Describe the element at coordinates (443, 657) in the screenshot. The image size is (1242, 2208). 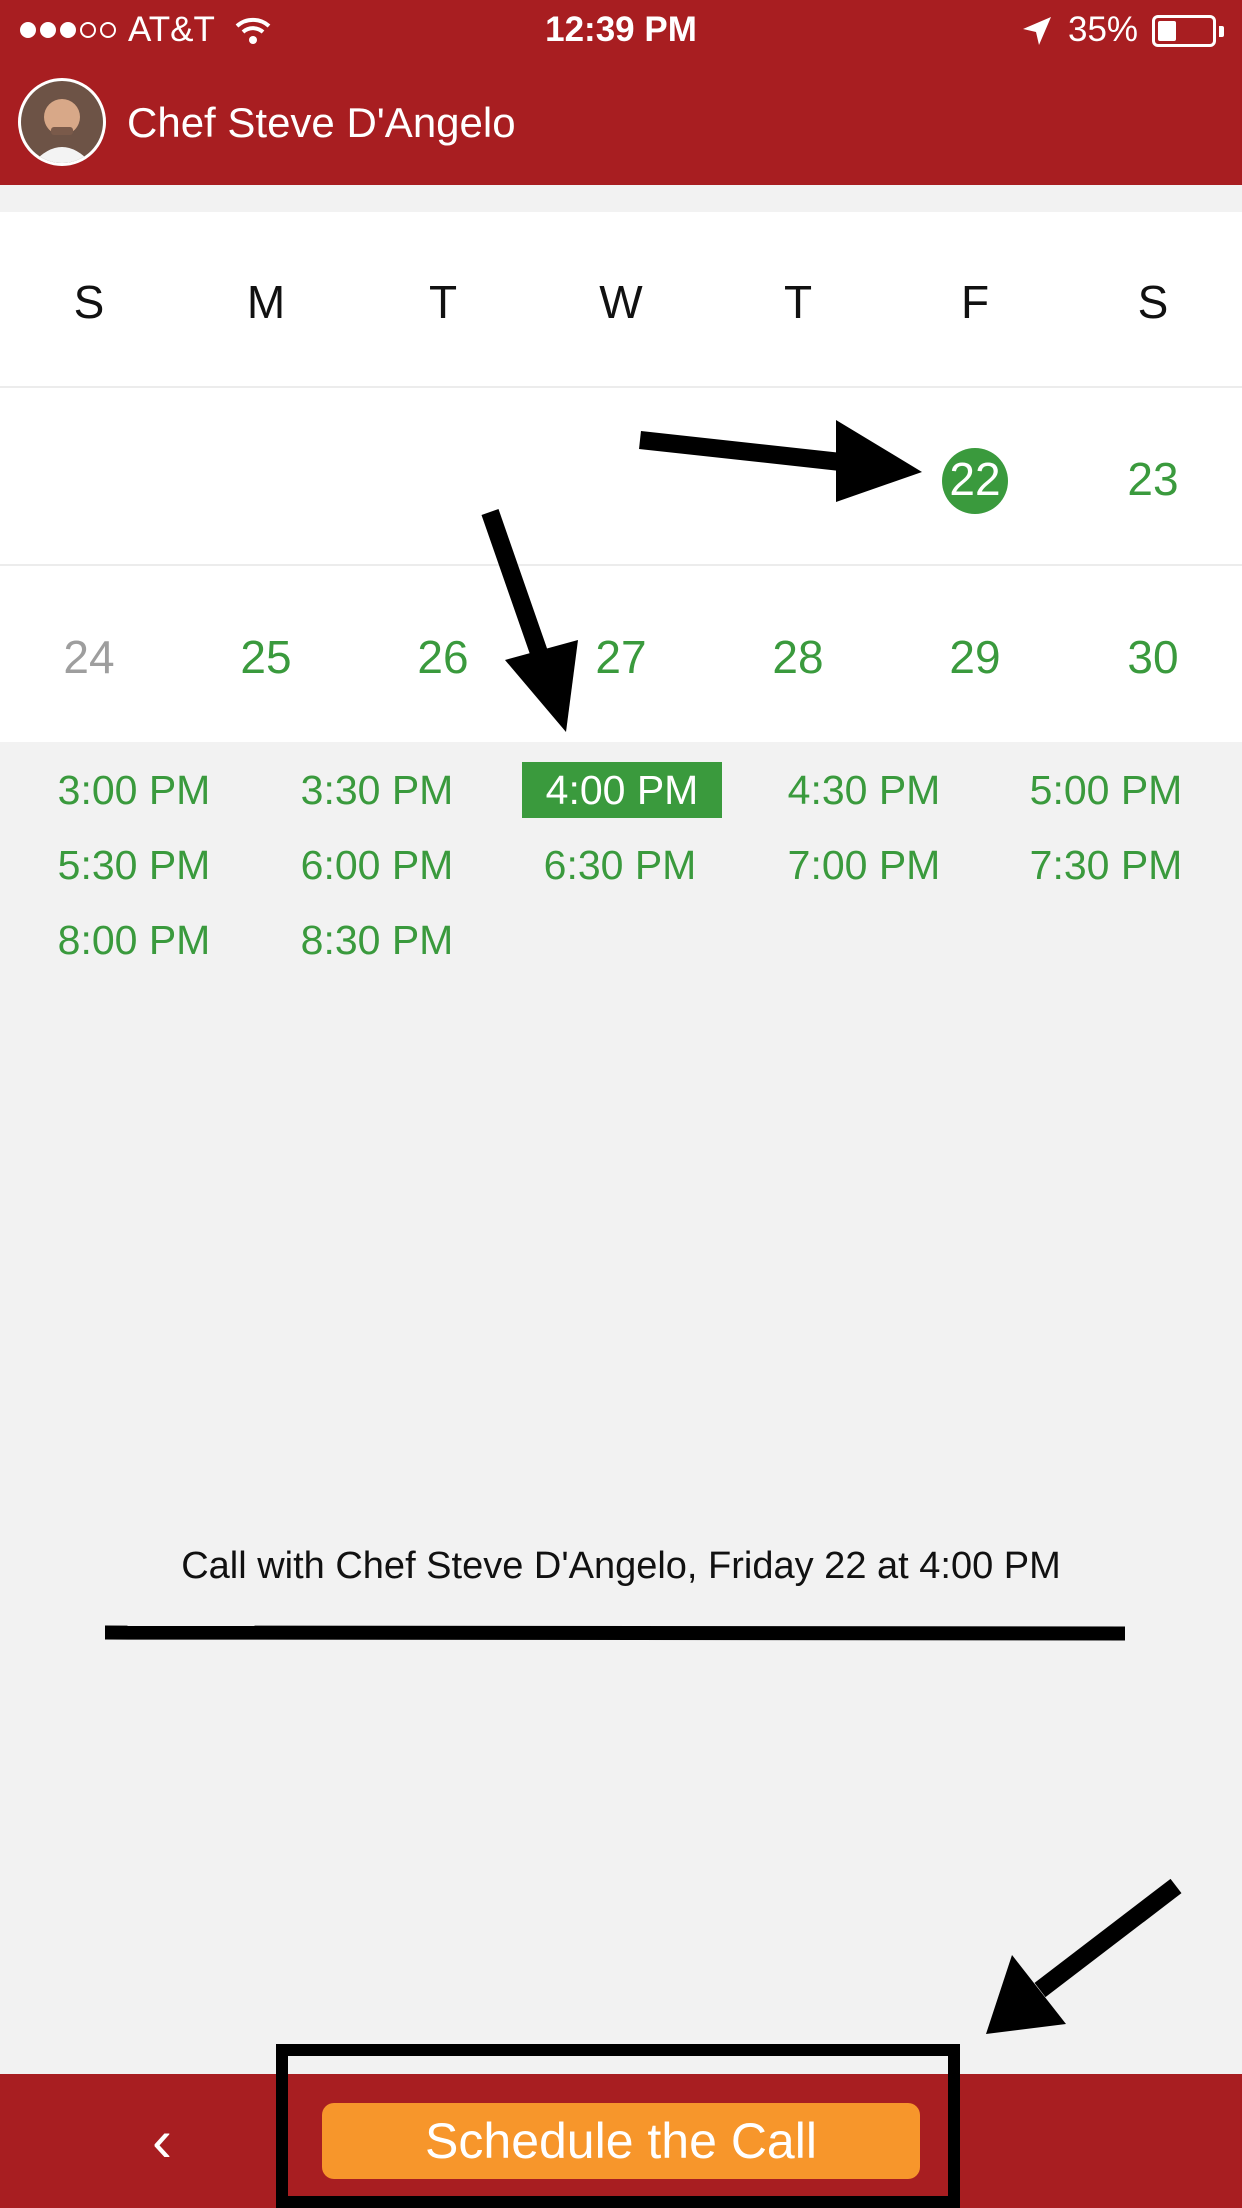
I see `calendar-day: 26` at that location.